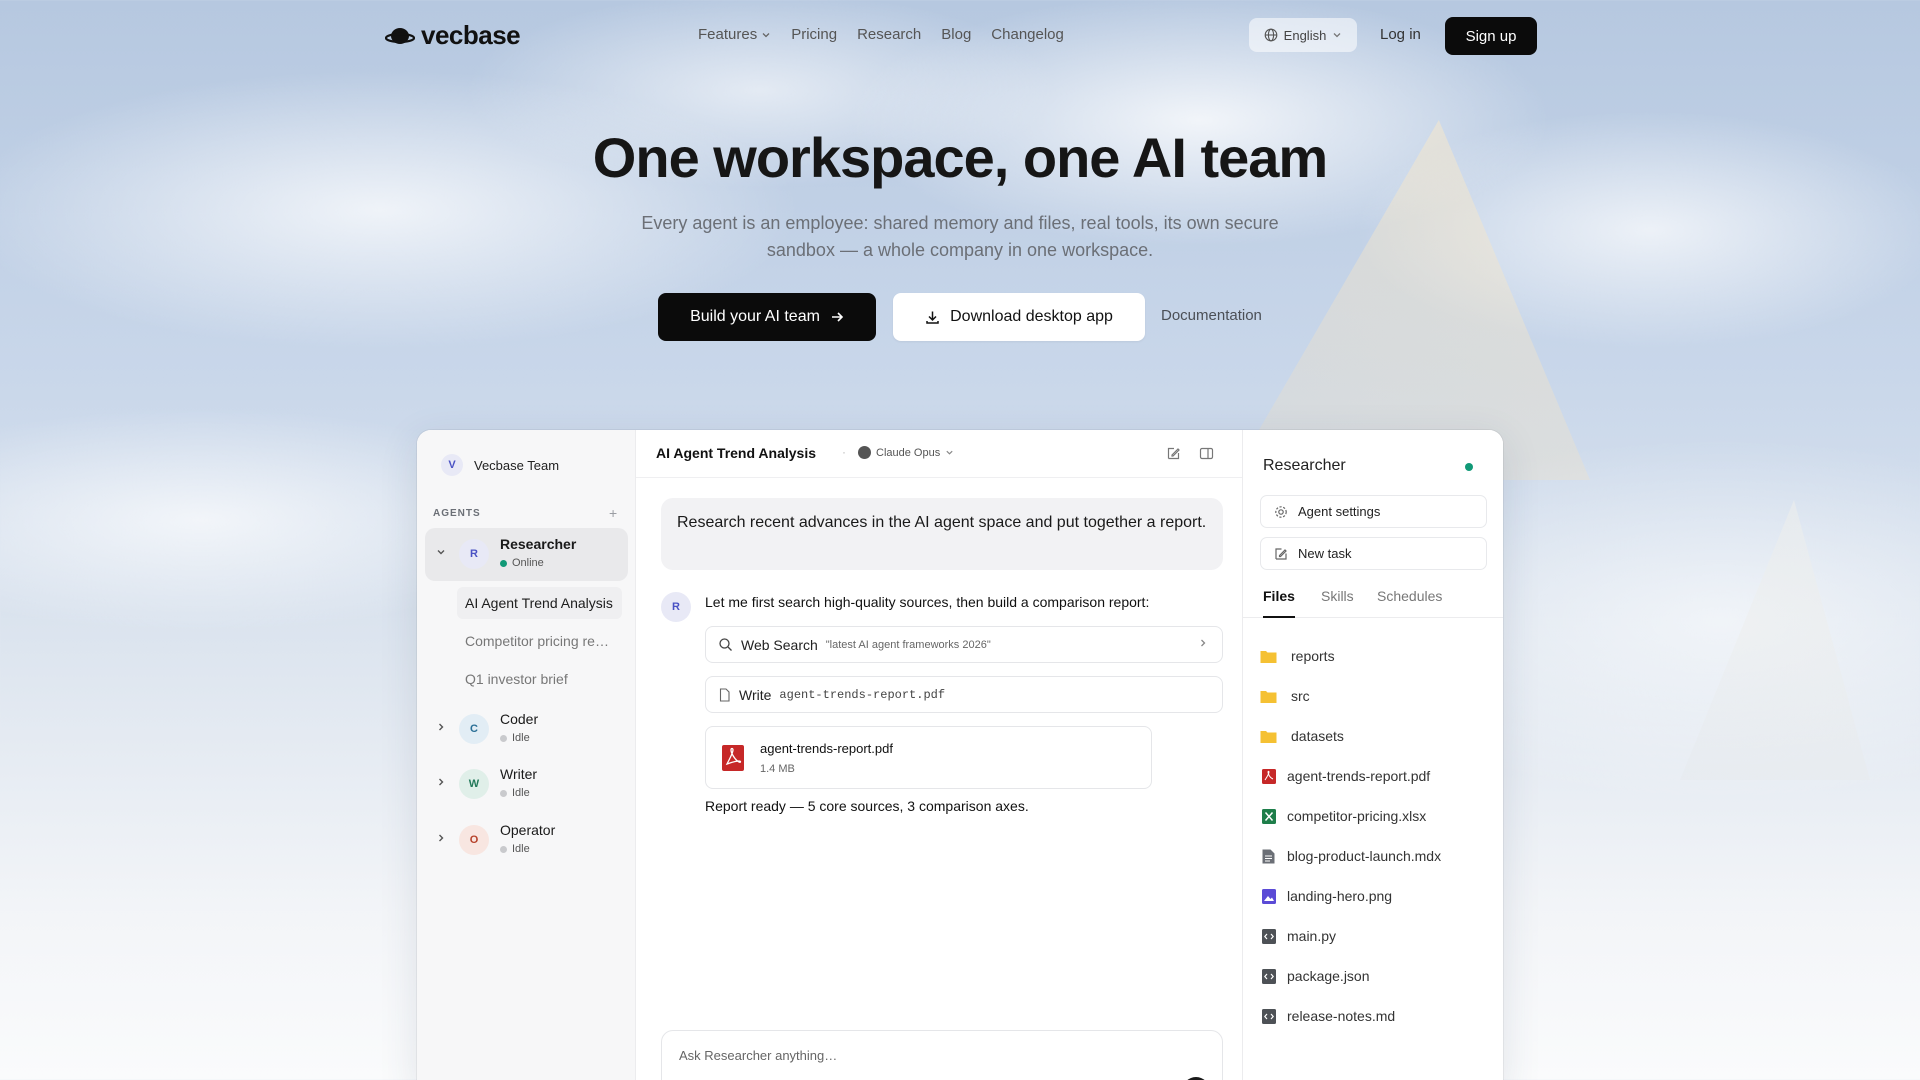 The height and width of the screenshot is (1080, 1920). What do you see at coordinates (526, 554) in the screenshot?
I see `agent-researcher: R Researcher Online` at bounding box center [526, 554].